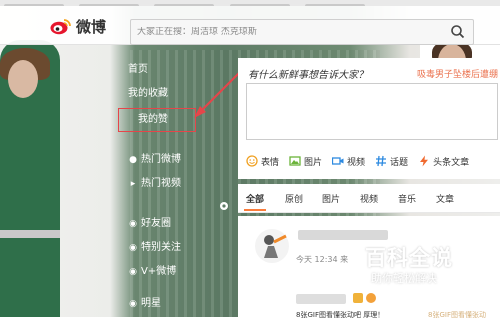  What do you see at coordinates (159, 271) in the screenshot?
I see `sidebar-item-label: V+微博` at bounding box center [159, 271].